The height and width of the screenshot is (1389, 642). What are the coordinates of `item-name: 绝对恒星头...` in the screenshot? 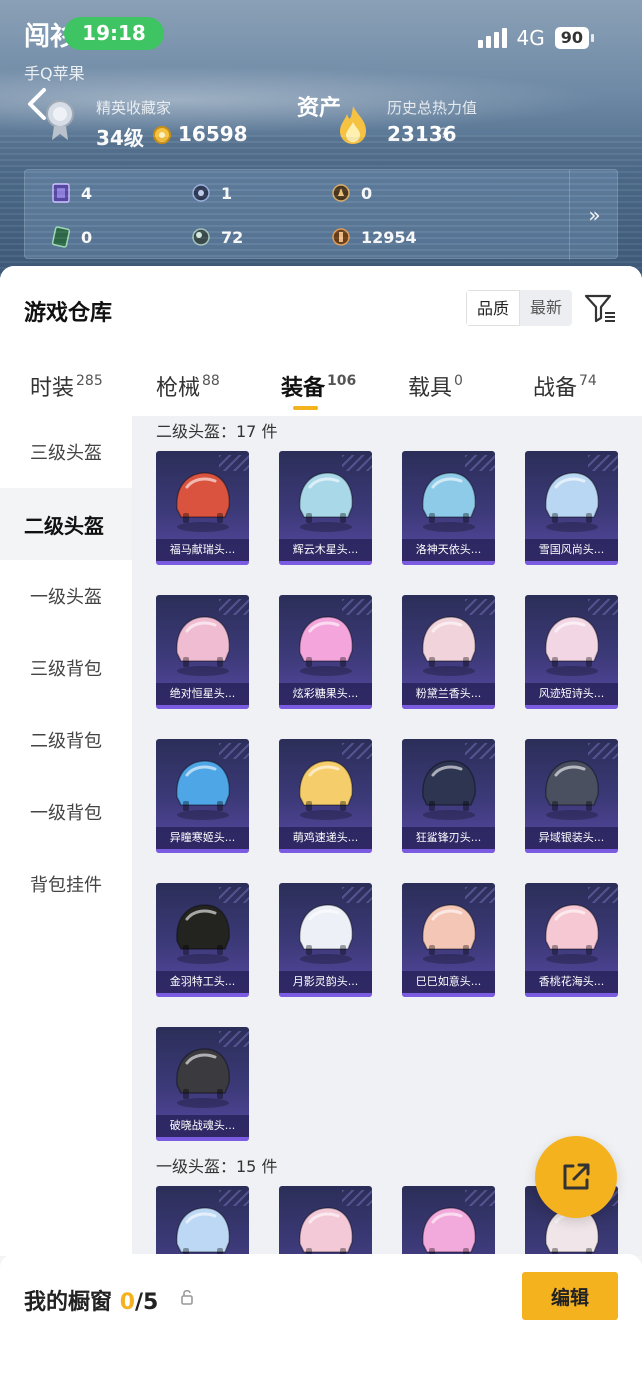 It's located at (202, 694).